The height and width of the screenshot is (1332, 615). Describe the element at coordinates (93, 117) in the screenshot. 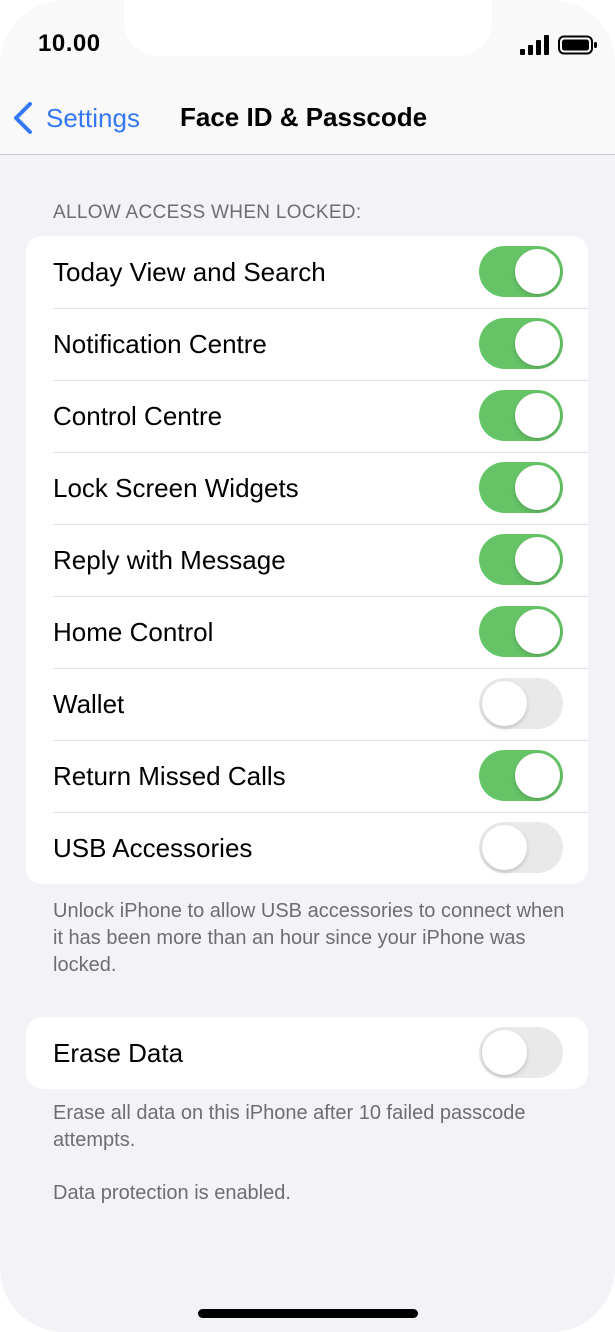

I see `back-label: Settings` at that location.